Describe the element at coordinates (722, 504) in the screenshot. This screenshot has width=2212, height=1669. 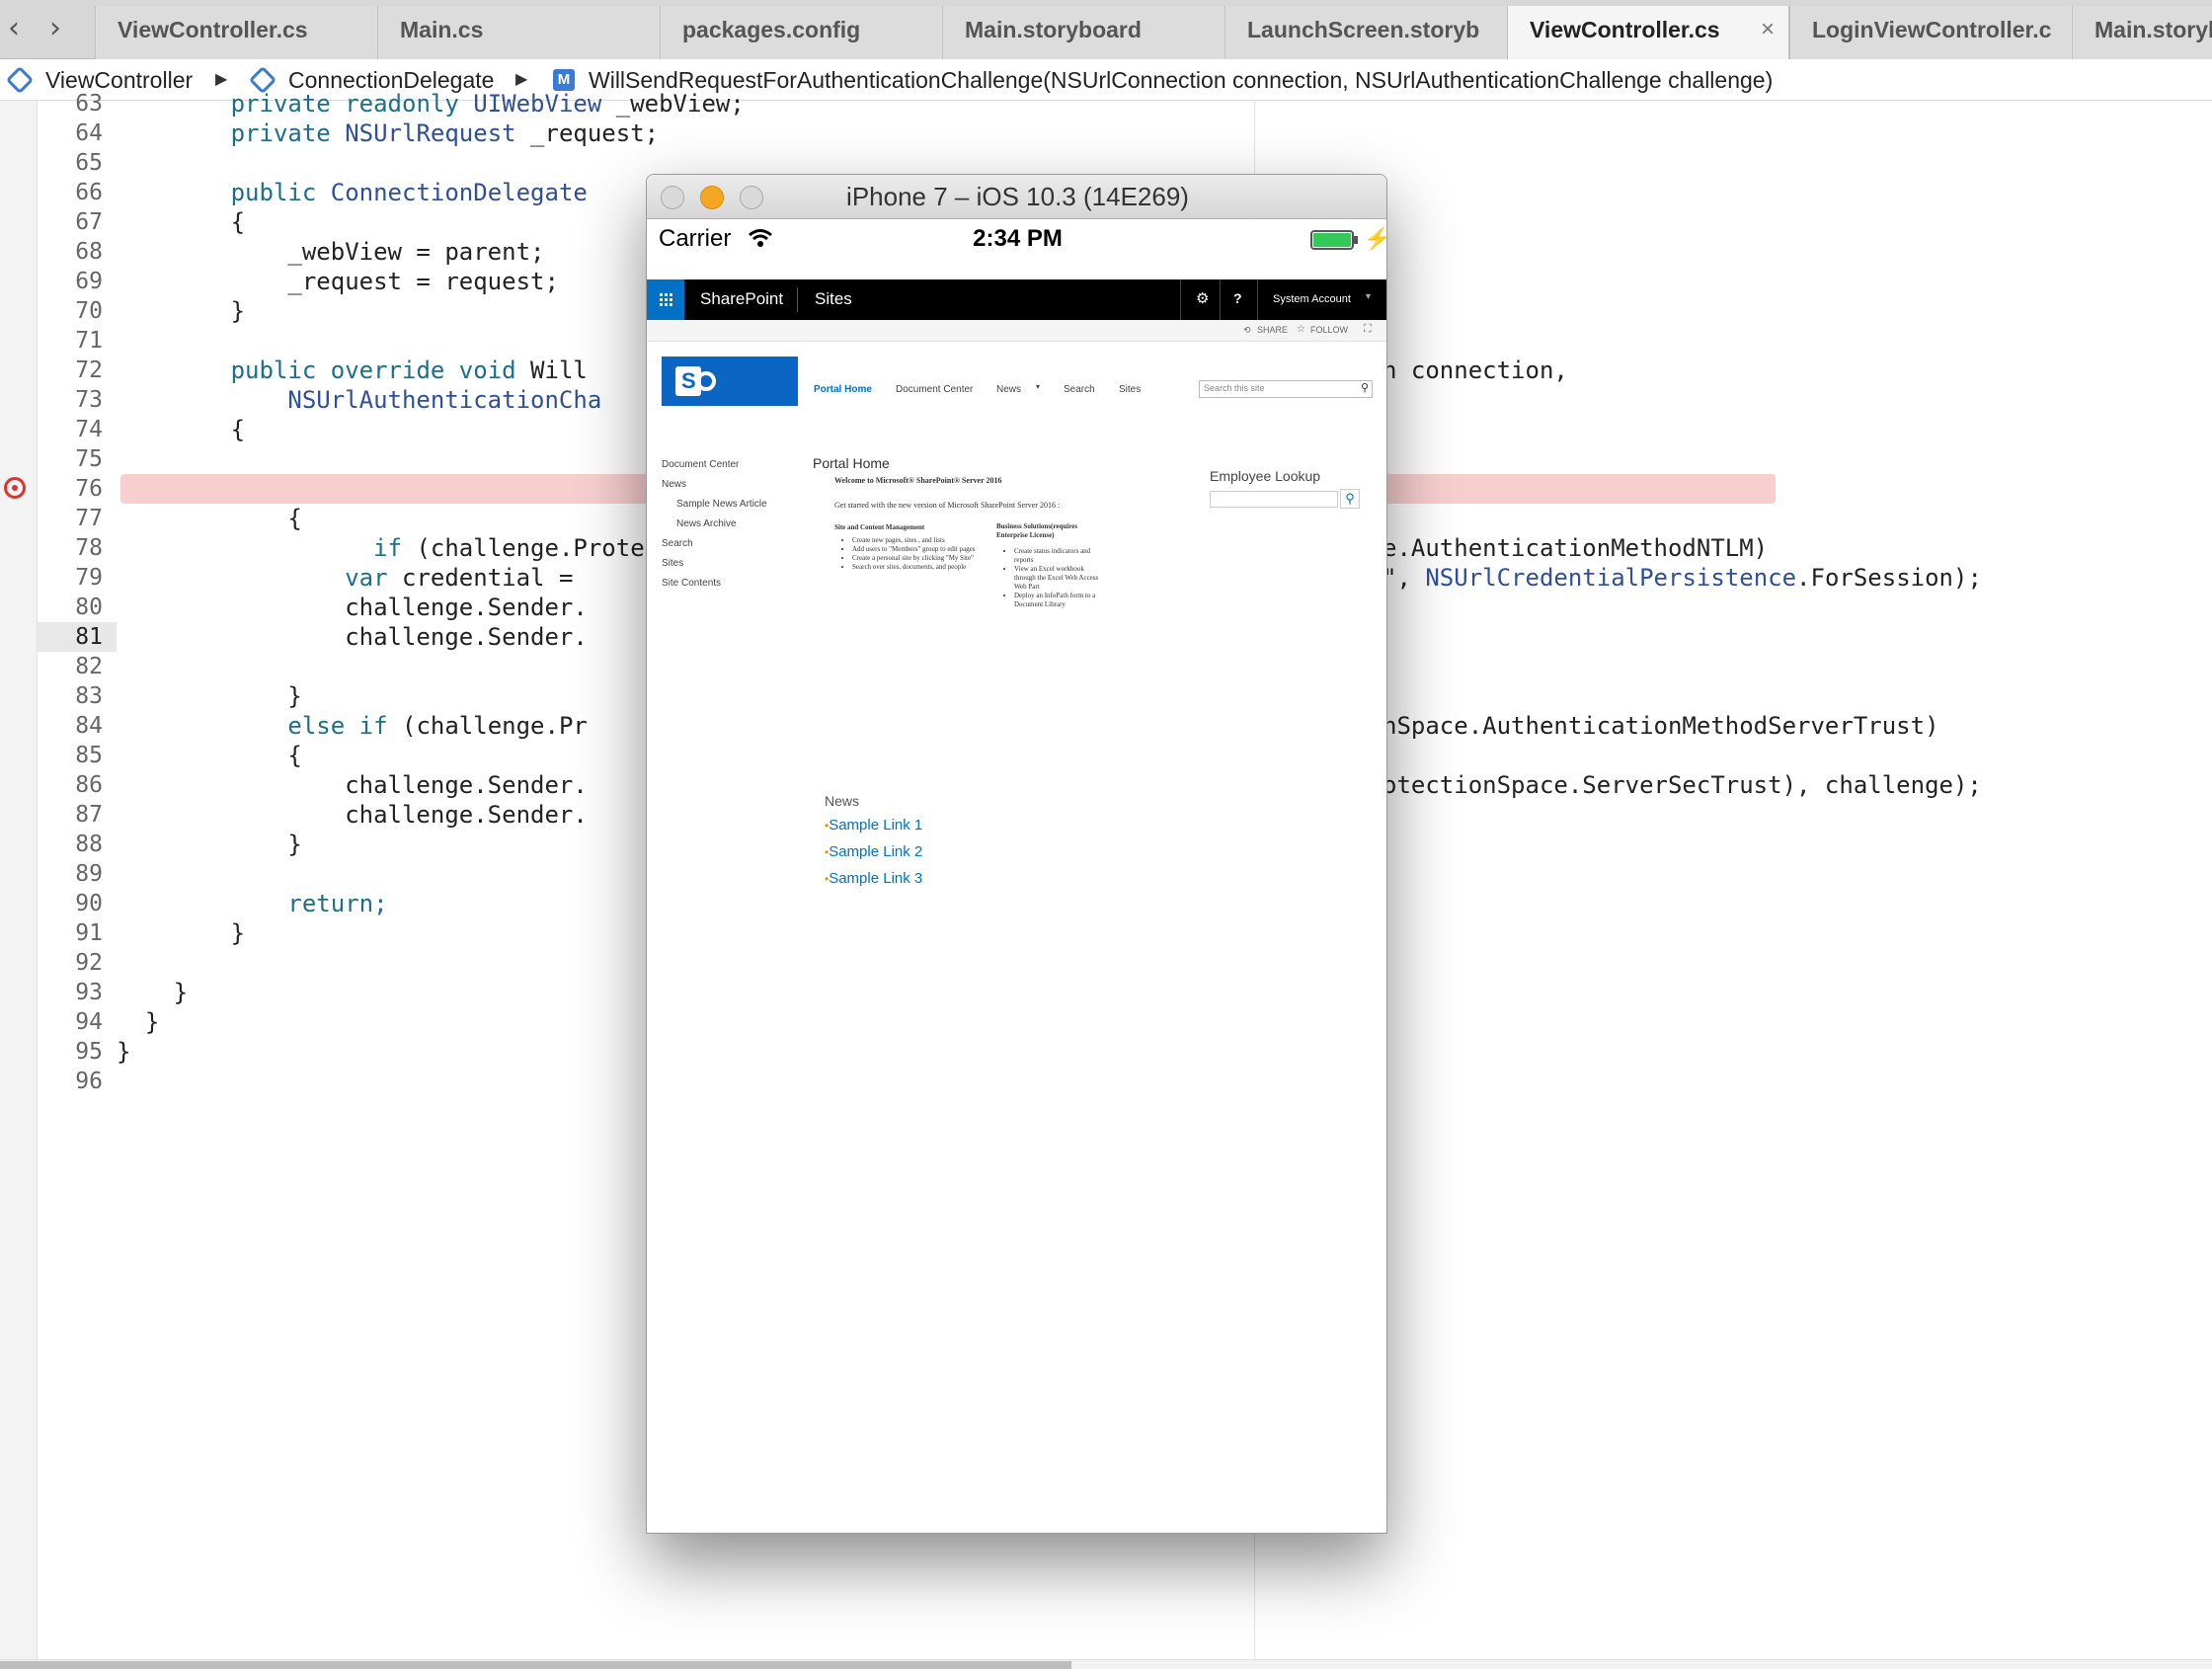
I see `ql-sample-news-article: Sample News Article` at that location.